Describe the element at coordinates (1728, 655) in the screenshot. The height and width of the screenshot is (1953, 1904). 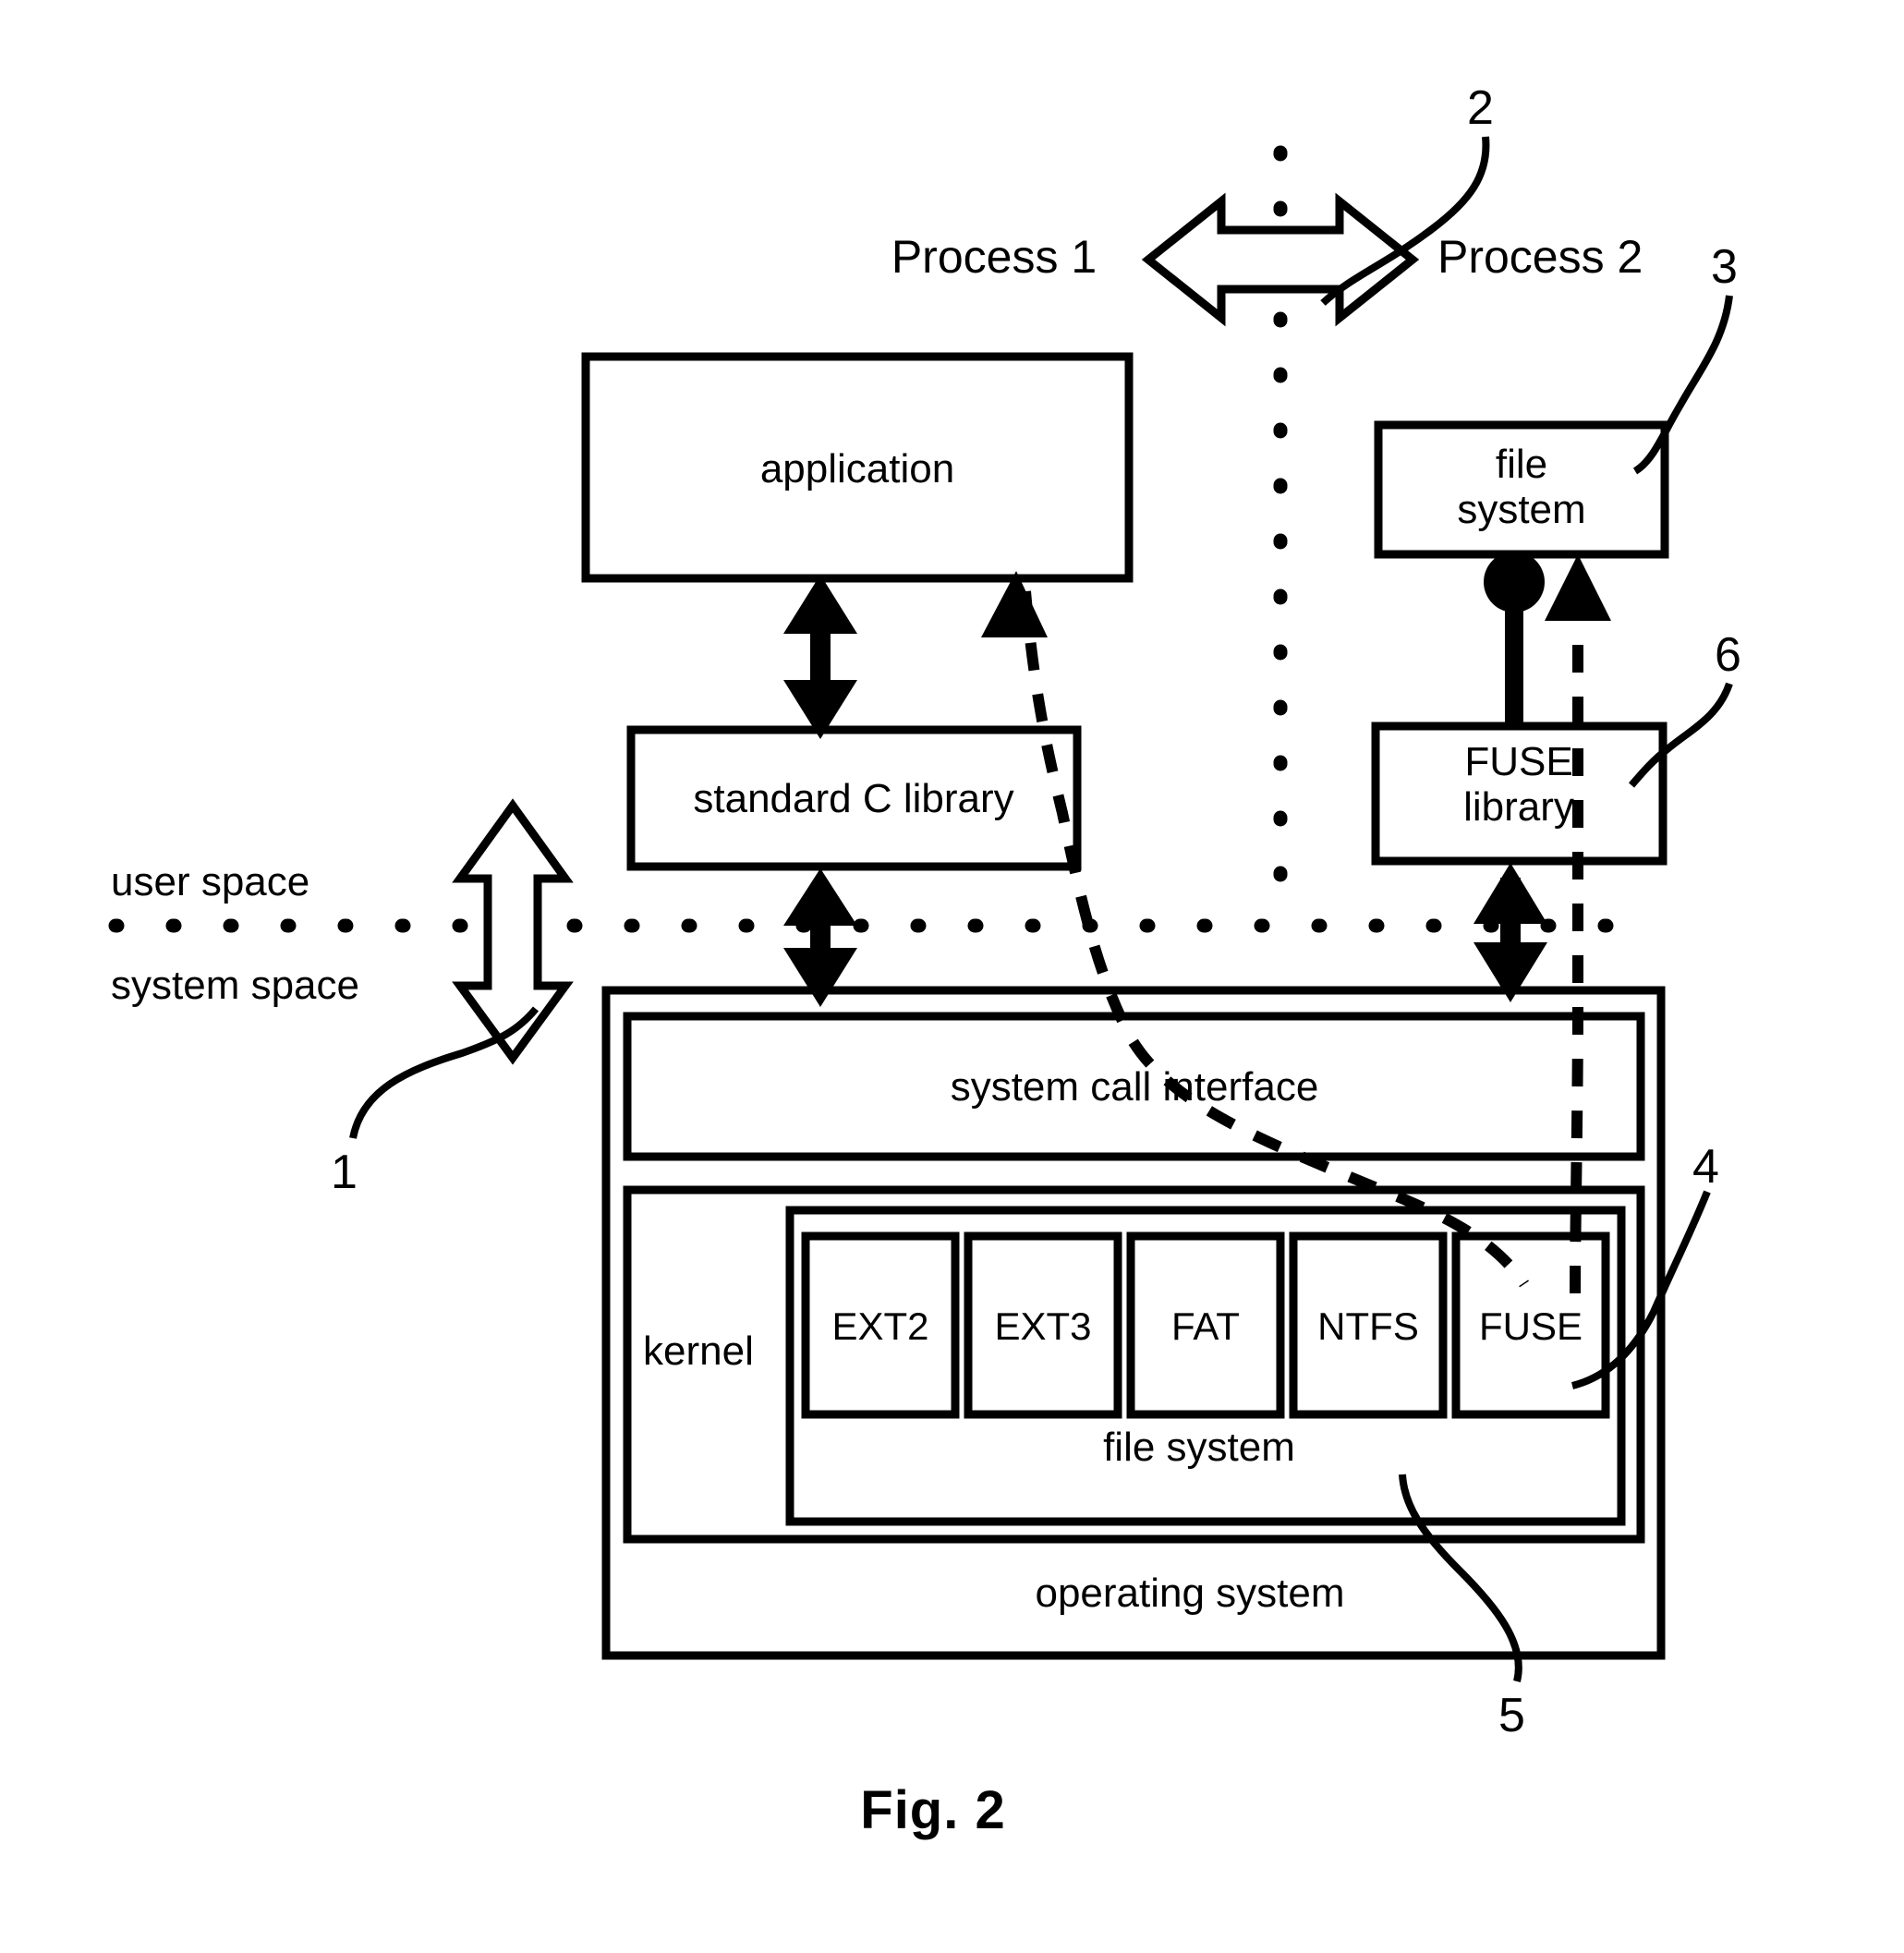
I see `ref-numeral-6: 6` at that location.